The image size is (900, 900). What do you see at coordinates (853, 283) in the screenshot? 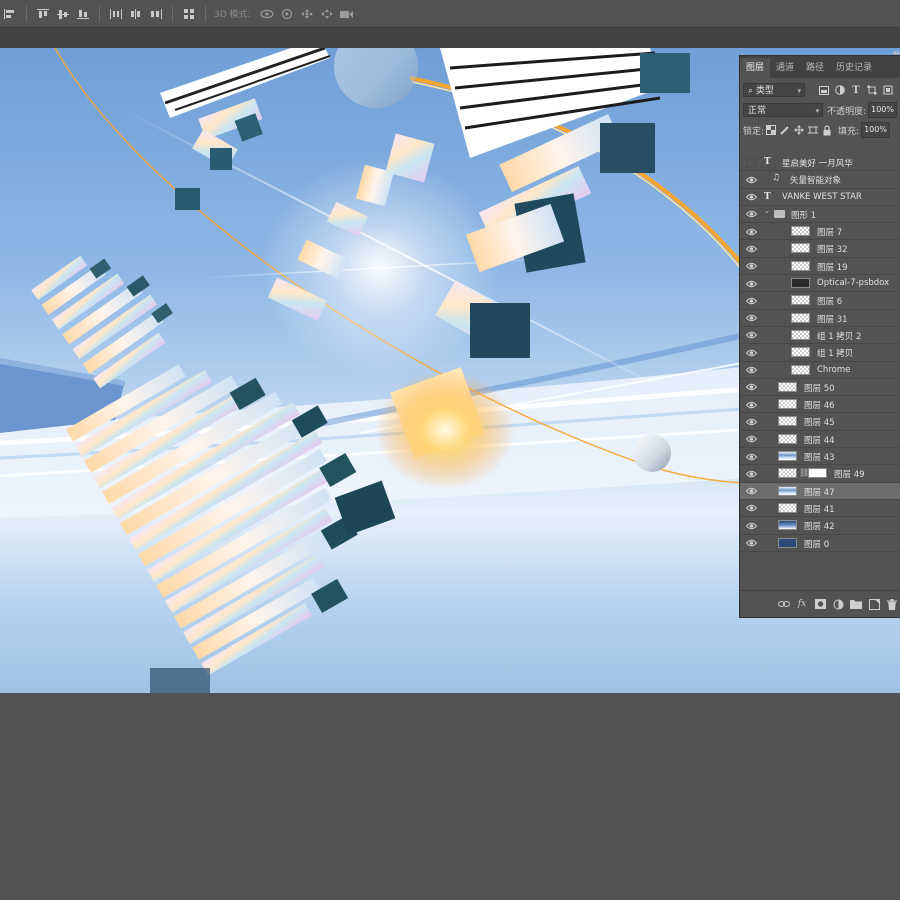
I see `layer-name: Optical-7-psbdox` at bounding box center [853, 283].